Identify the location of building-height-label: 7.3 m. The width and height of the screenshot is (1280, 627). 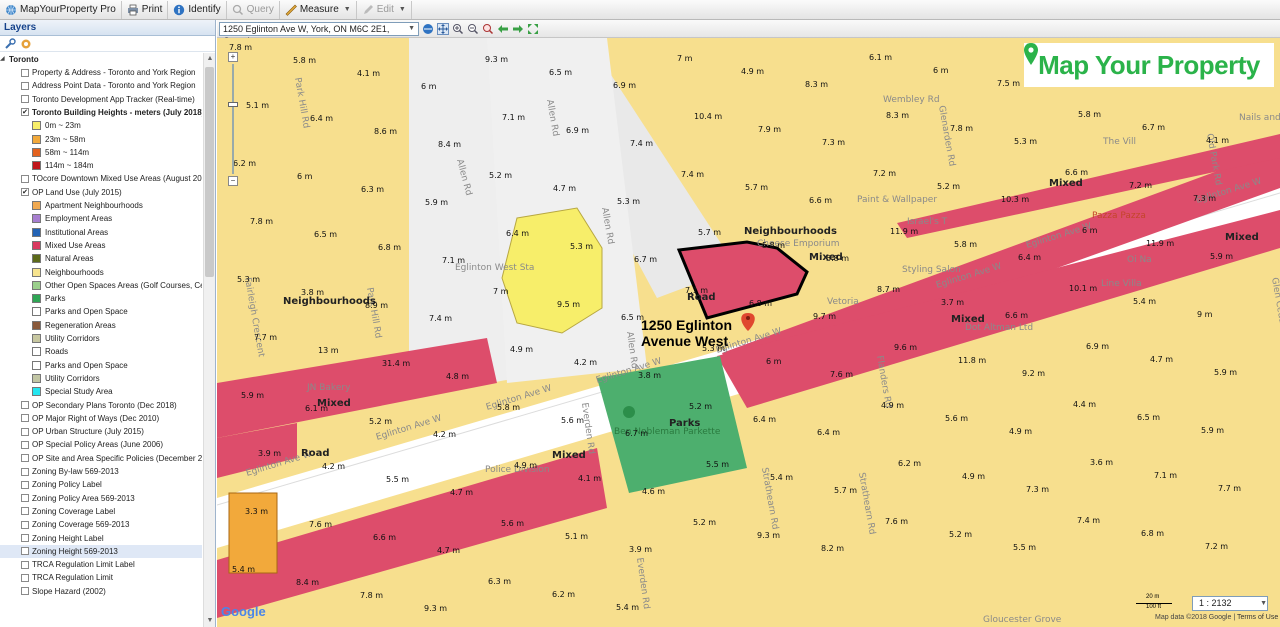
(833, 142).